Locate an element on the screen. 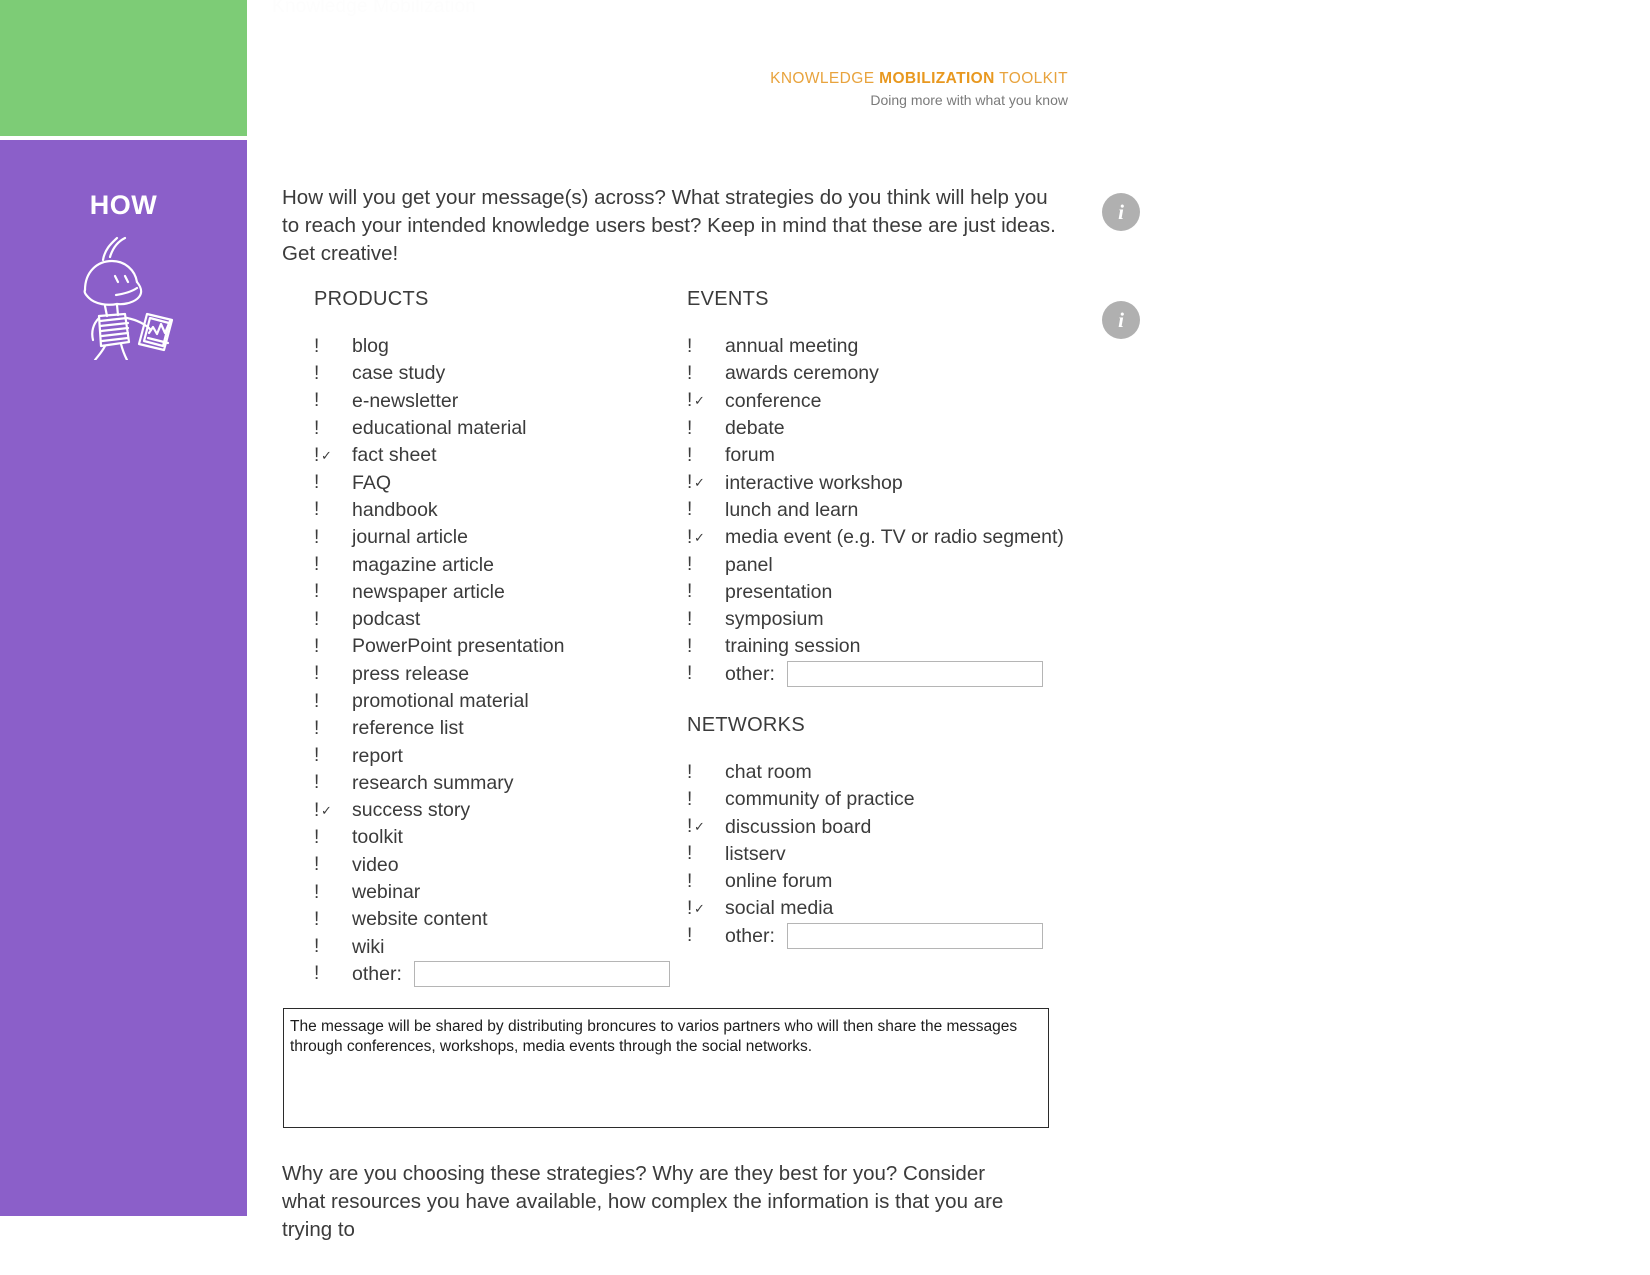  checklist-item: ! online forum is located at coordinates (897, 881).